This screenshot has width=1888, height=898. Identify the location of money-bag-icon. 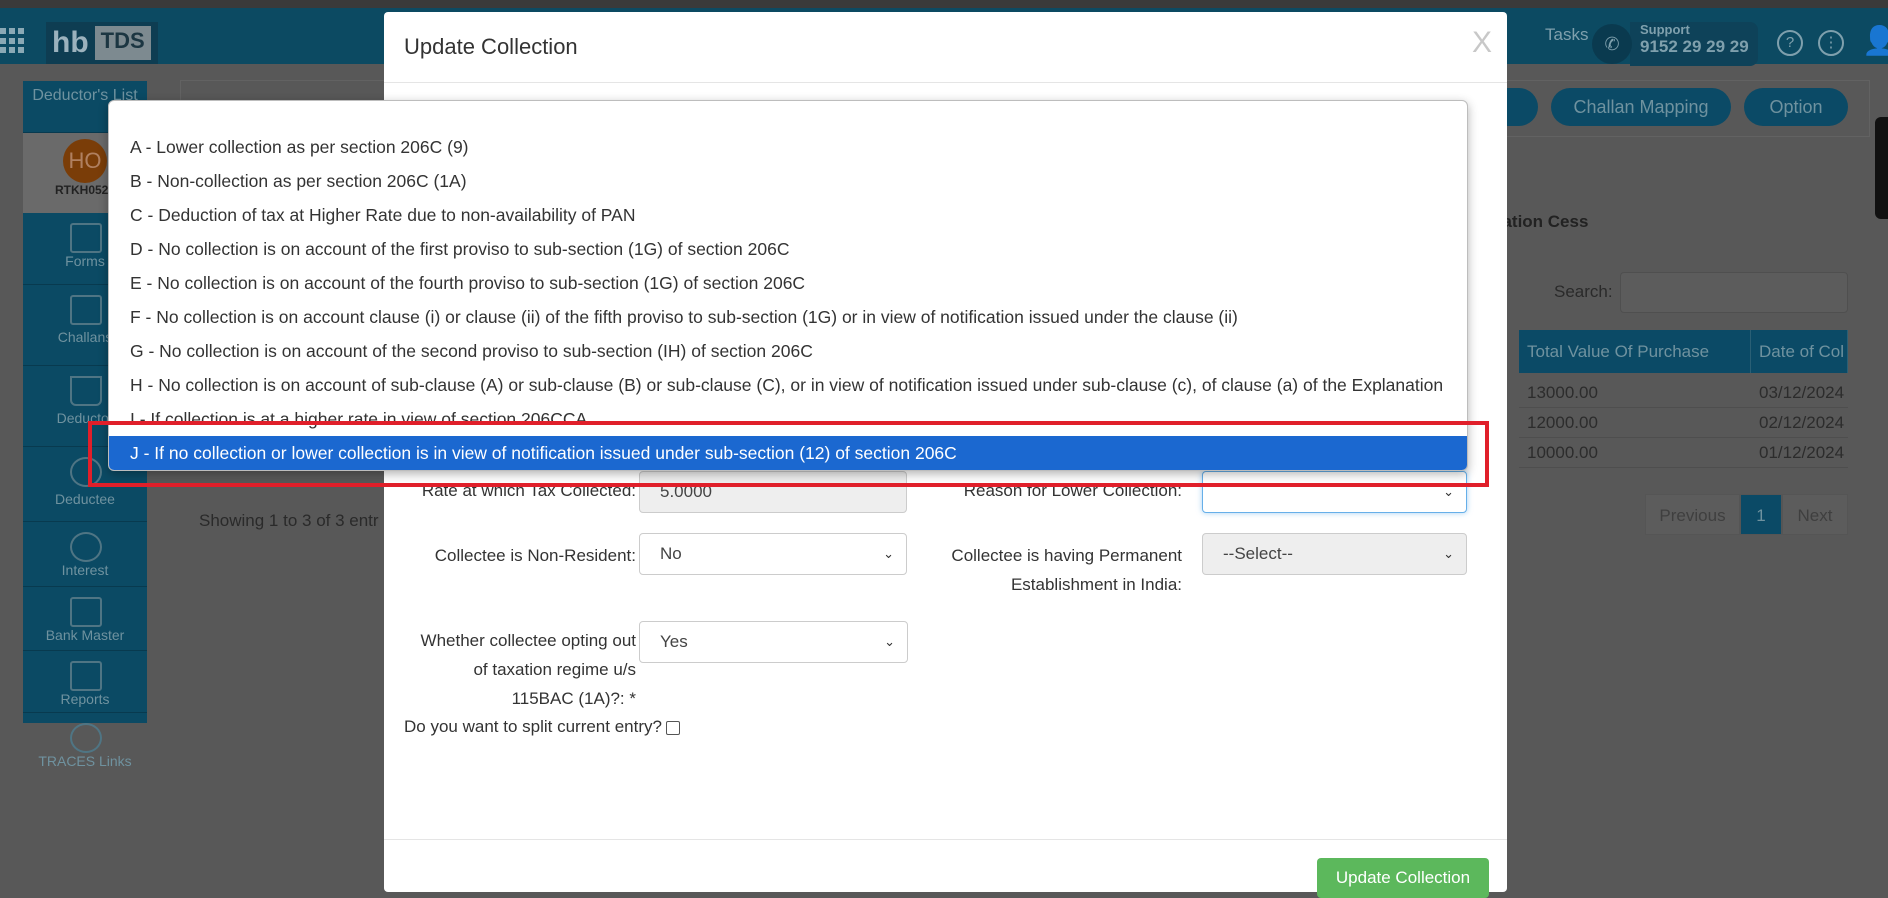
(86, 547).